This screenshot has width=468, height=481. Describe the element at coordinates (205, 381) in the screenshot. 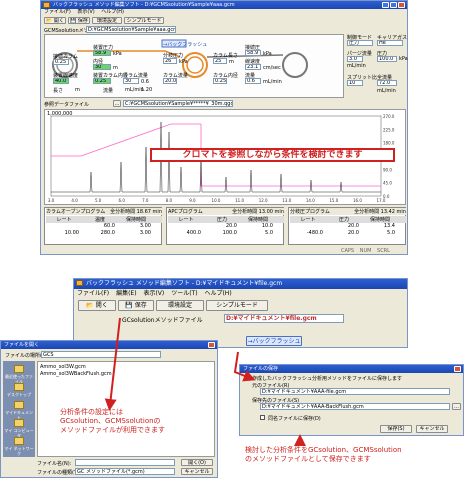

I see `arrow-overlay` at that location.